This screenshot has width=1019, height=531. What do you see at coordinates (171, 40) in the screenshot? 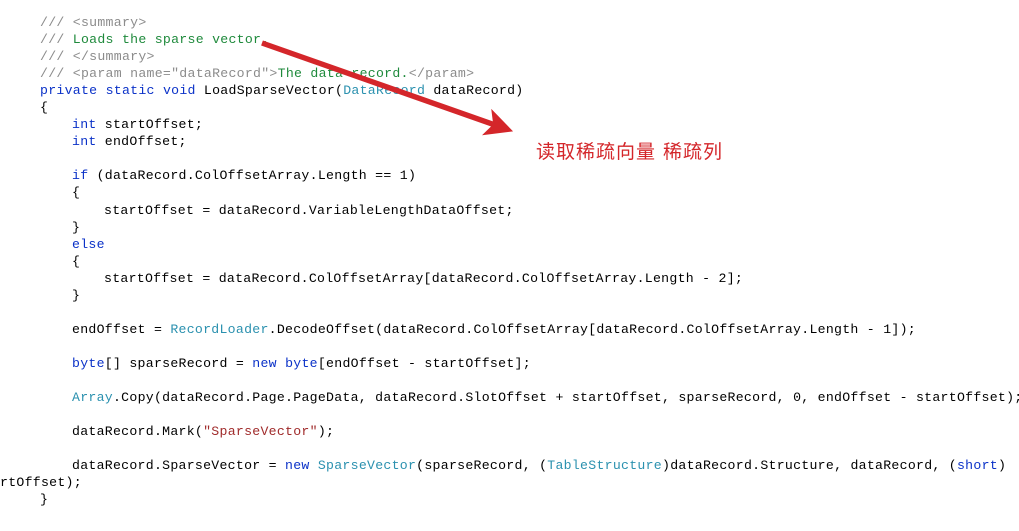
I see `code-token: Loads the sparse vector.` at bounding box center [171, 40].